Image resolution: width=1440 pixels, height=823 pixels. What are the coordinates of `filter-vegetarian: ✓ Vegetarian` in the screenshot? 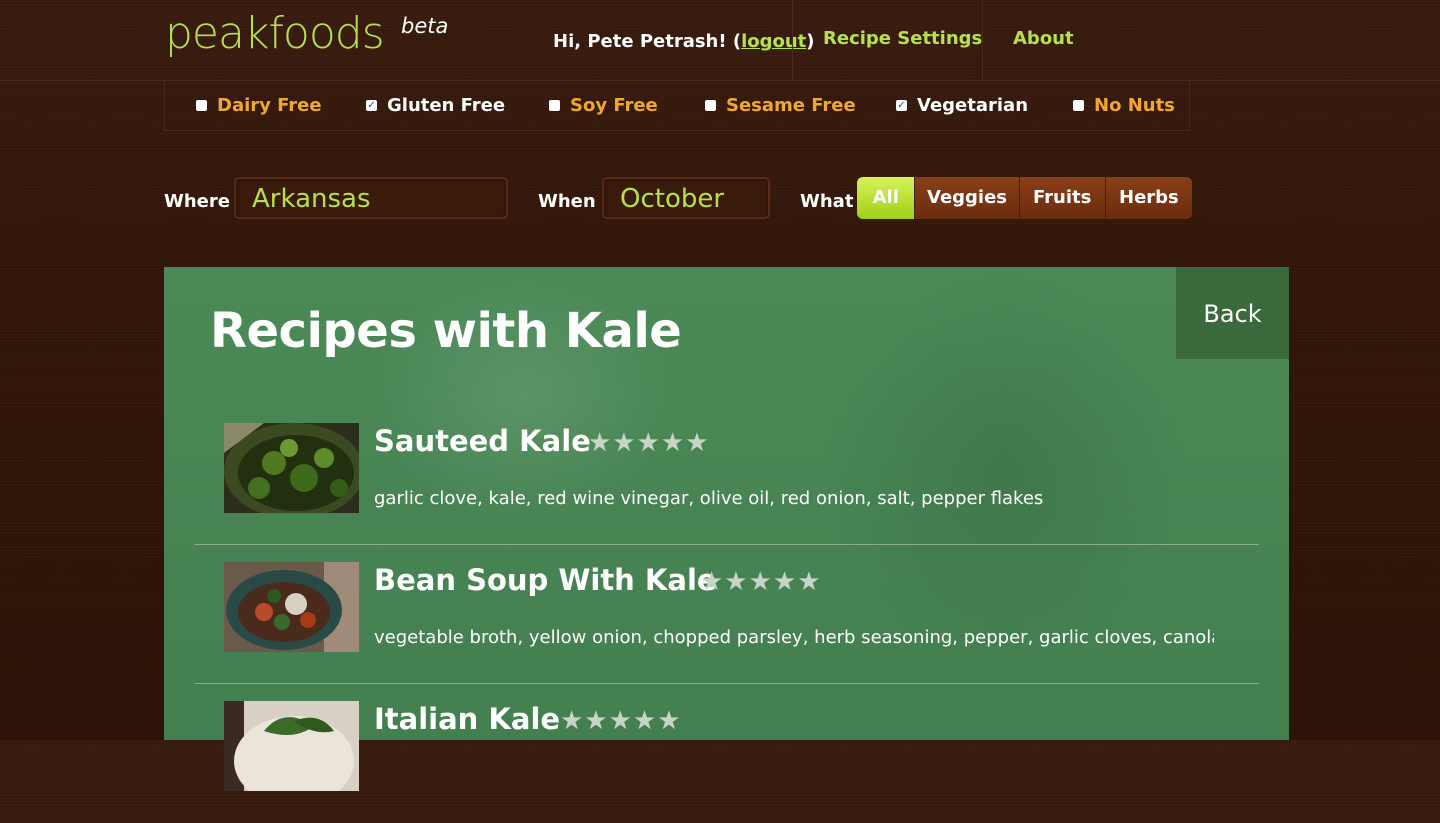 It's located at (962, 105).